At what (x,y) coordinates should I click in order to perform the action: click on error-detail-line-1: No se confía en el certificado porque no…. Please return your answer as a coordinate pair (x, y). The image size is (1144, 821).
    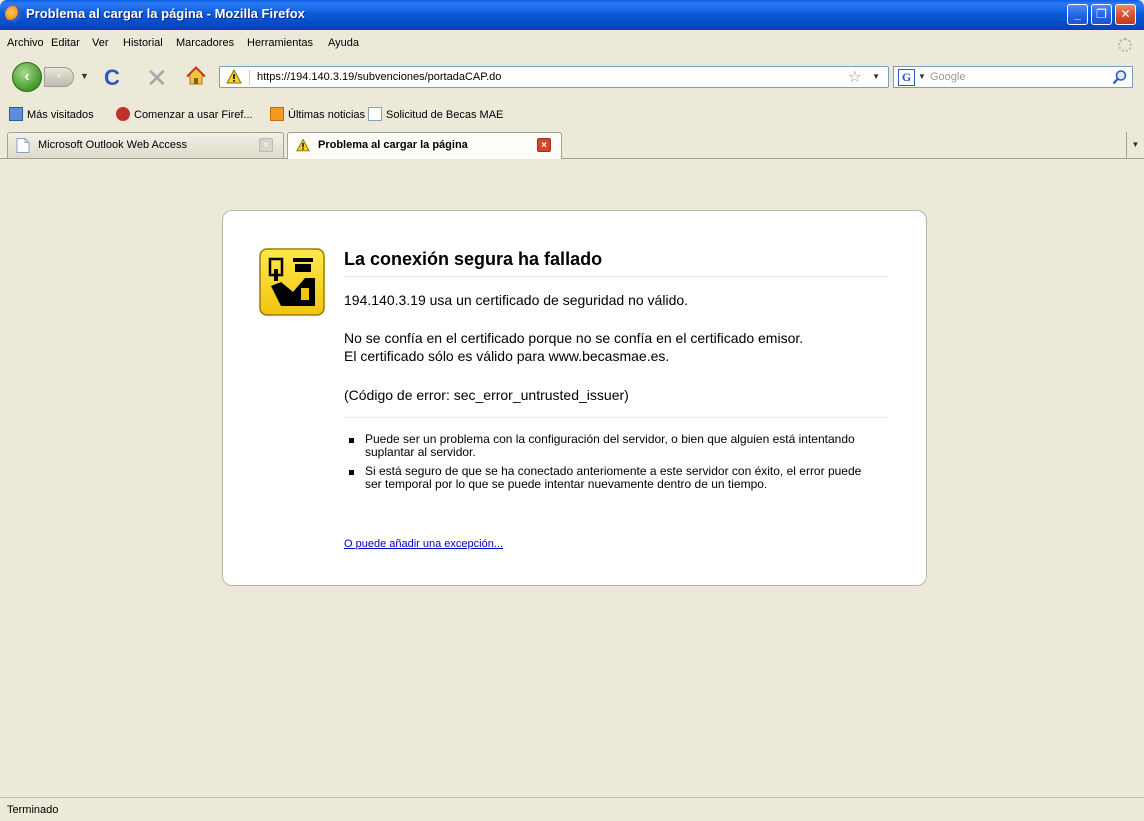
    Looking at the image, I should click on (574, 338).